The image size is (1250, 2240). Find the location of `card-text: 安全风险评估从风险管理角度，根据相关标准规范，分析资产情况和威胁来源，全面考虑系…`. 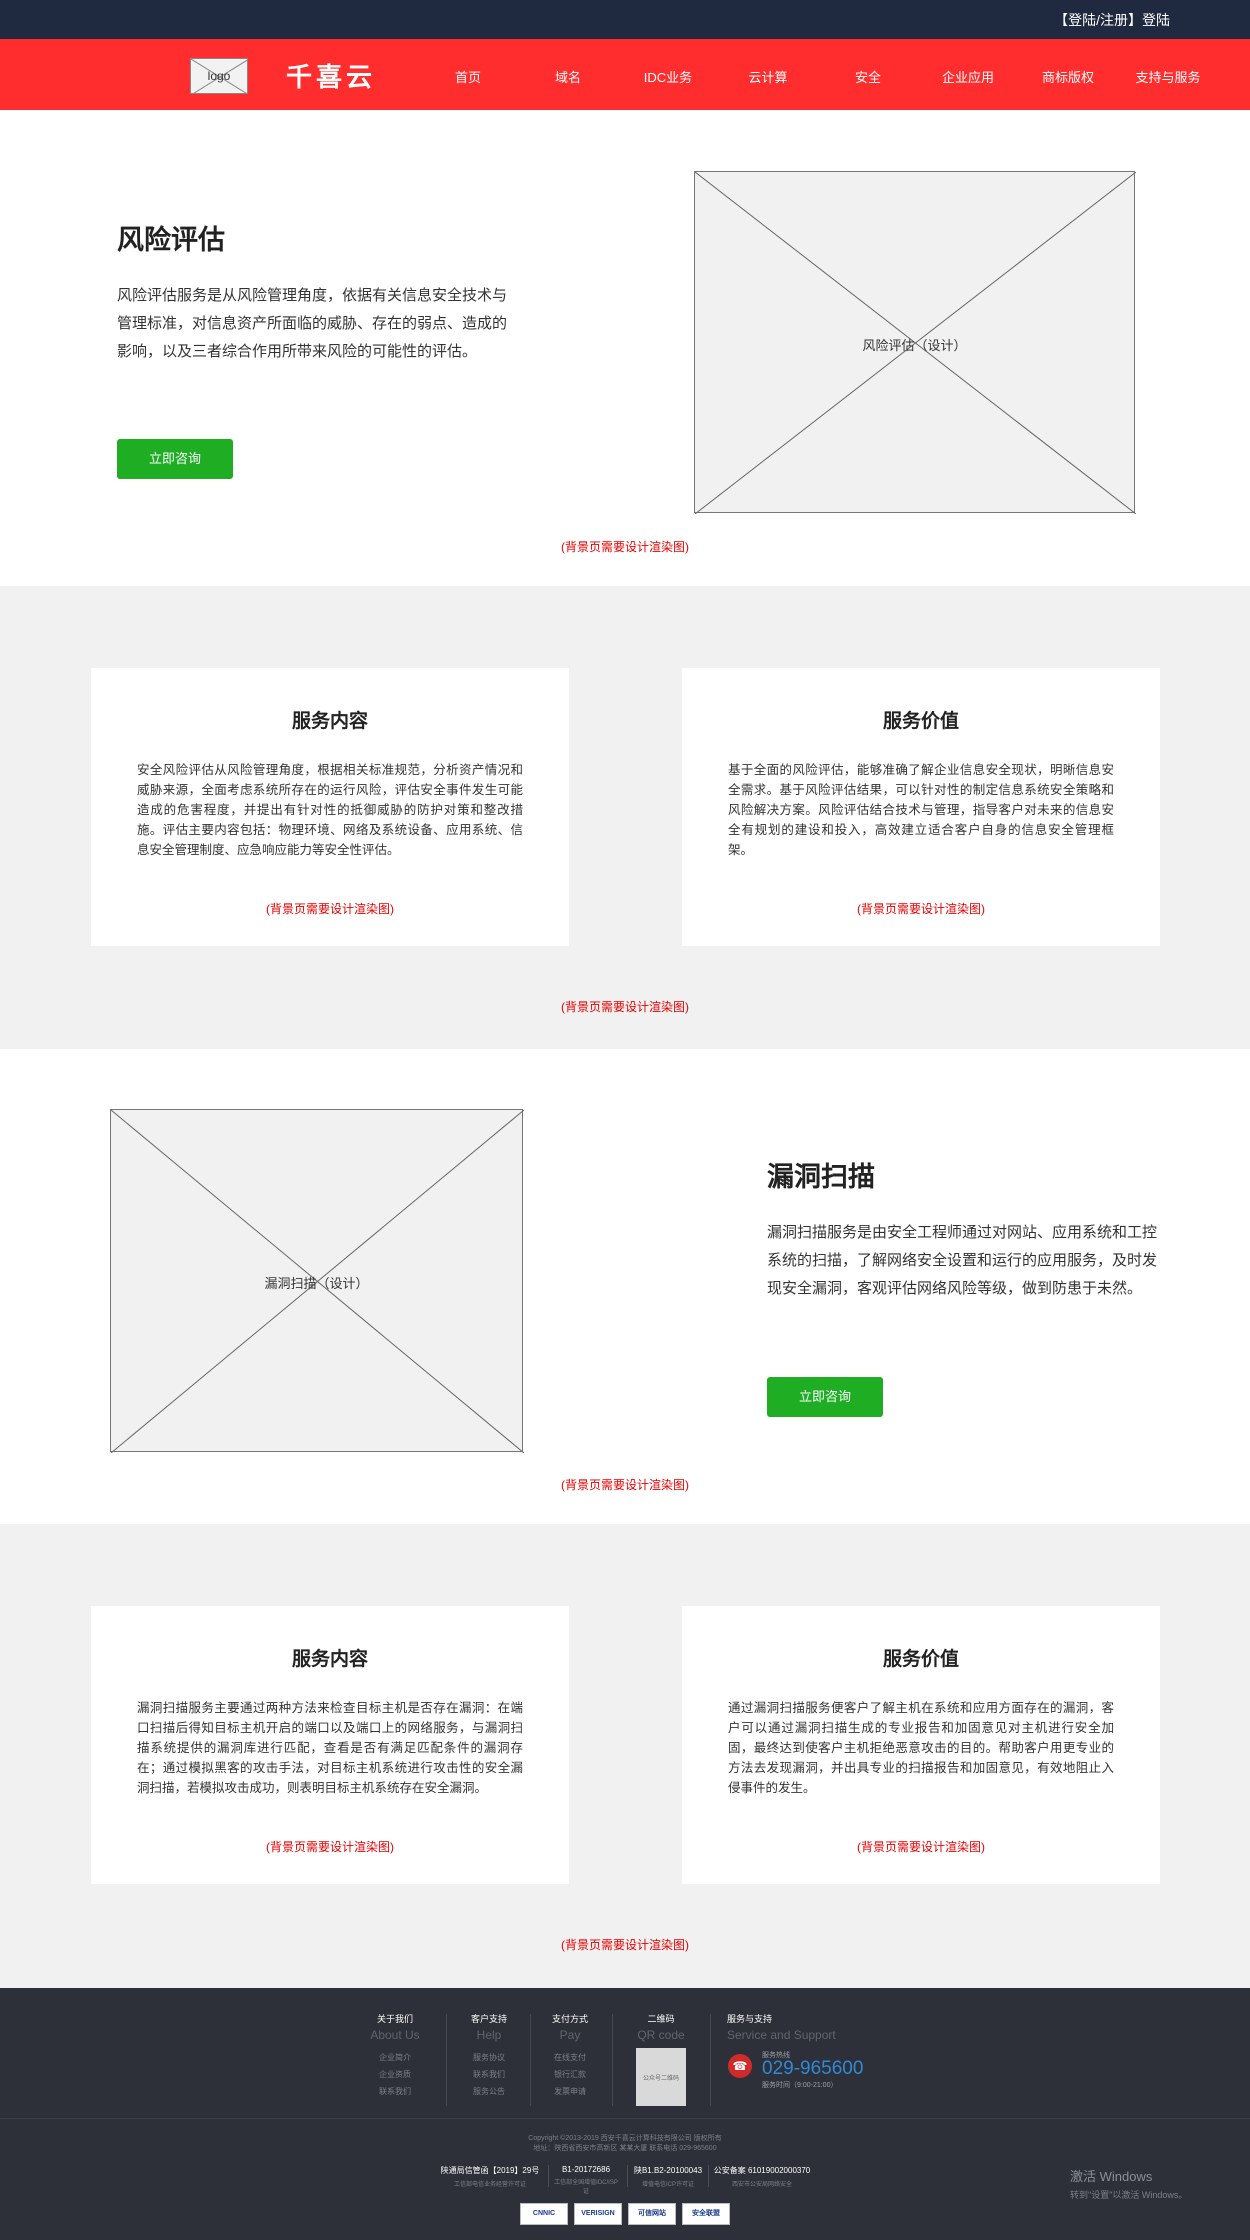

card-text: 安全风险评估从风险管理角度，根据相关标准规范，分析资产情况和威胁来源，全面考虑系… is located at coordinates (330, 810).